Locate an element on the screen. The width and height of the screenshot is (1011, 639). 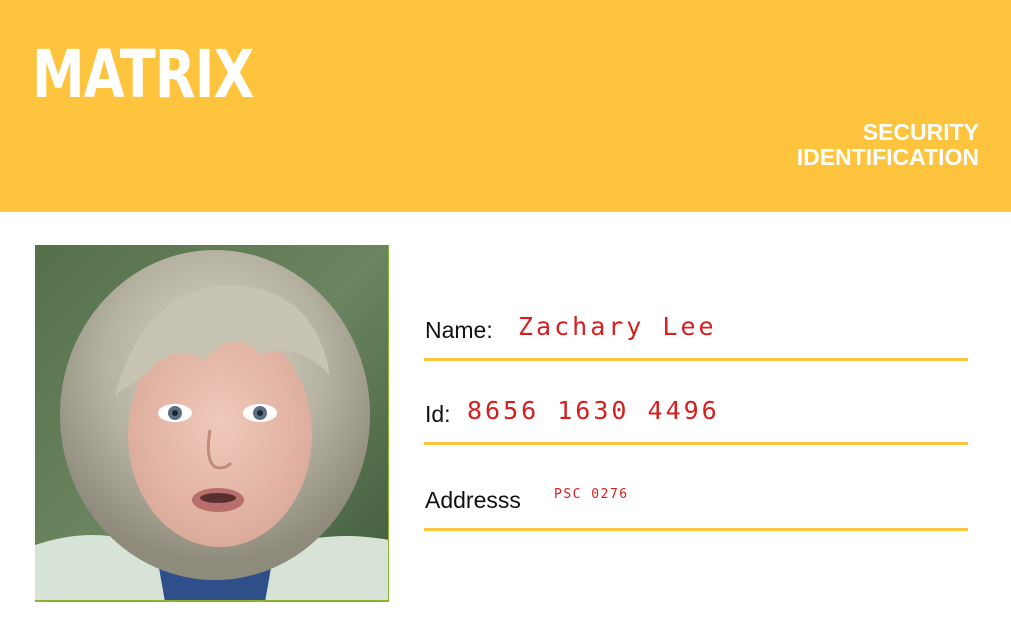
name-field: Name: Zachary Lee is located at coordinates (696, 330).